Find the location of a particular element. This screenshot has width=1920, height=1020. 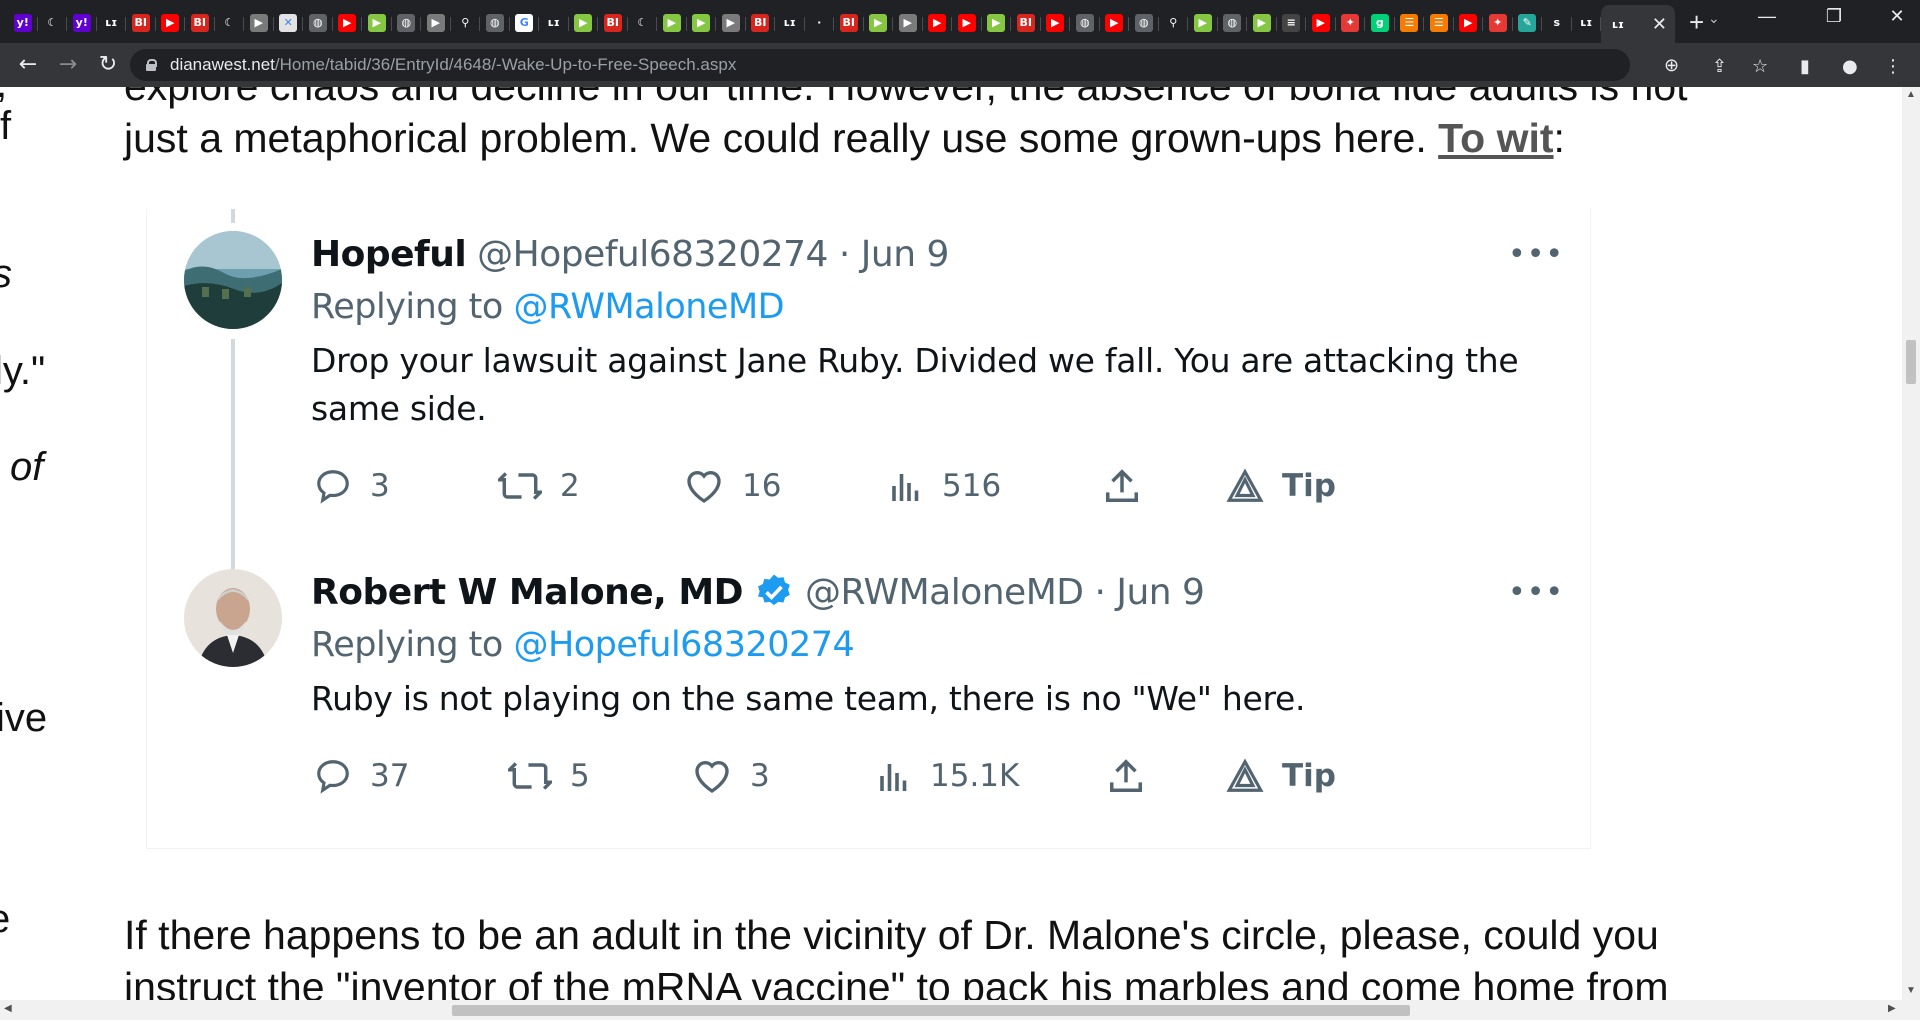

scroll-left-arrow-icon: ◀ is located at coordinates (8, 1008).